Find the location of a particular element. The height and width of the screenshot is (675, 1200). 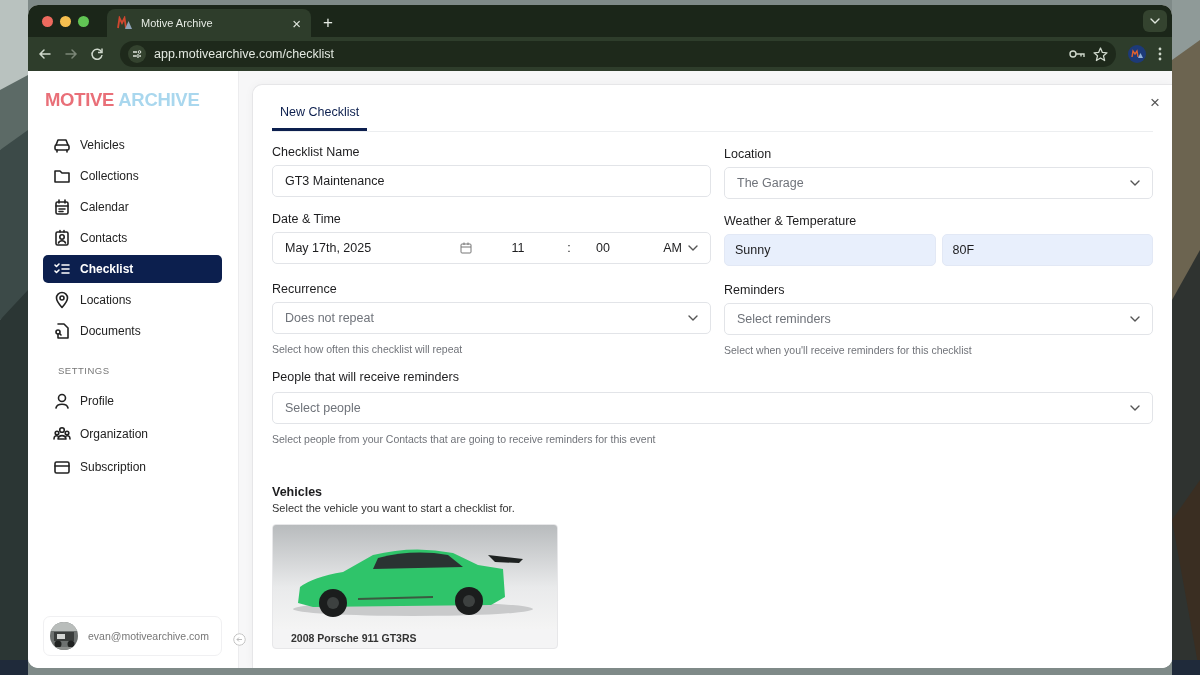

sidebar-item: Checklist is located at coordinates (132, 269).